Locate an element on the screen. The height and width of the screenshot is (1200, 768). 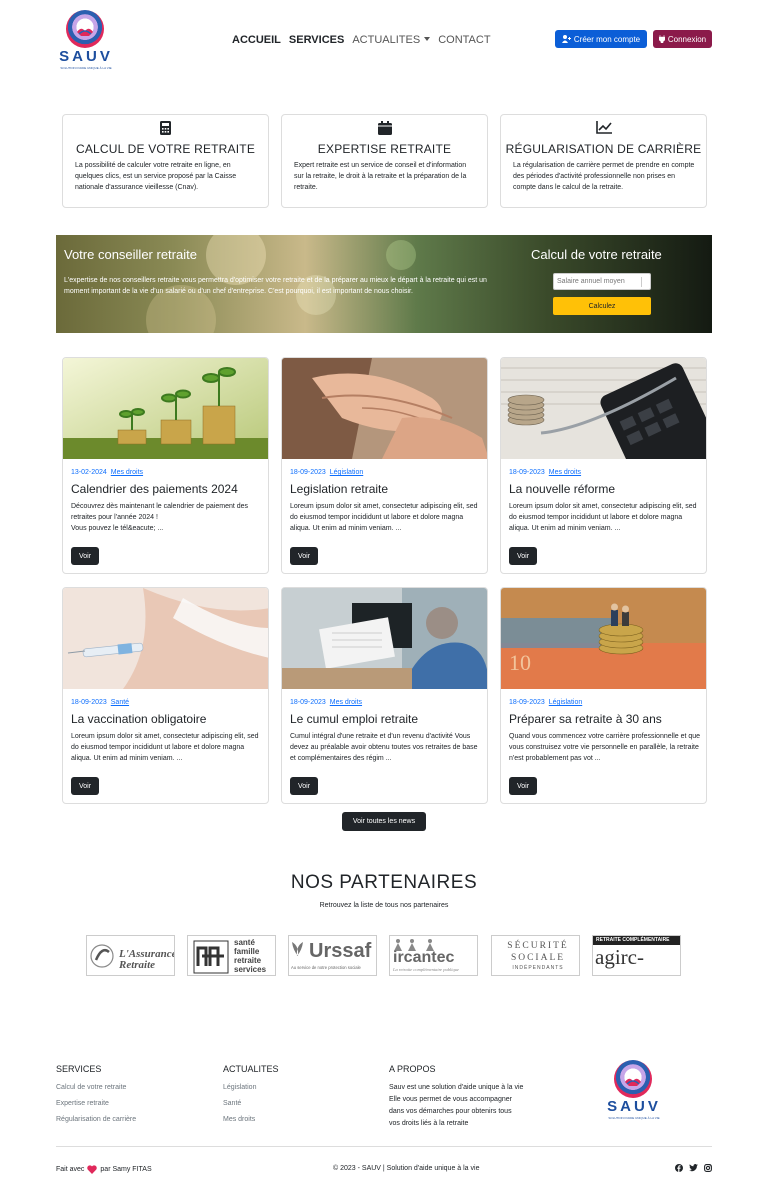
news-meta: 13-02-2024 Mes droits is located at coordinates (107, 472).